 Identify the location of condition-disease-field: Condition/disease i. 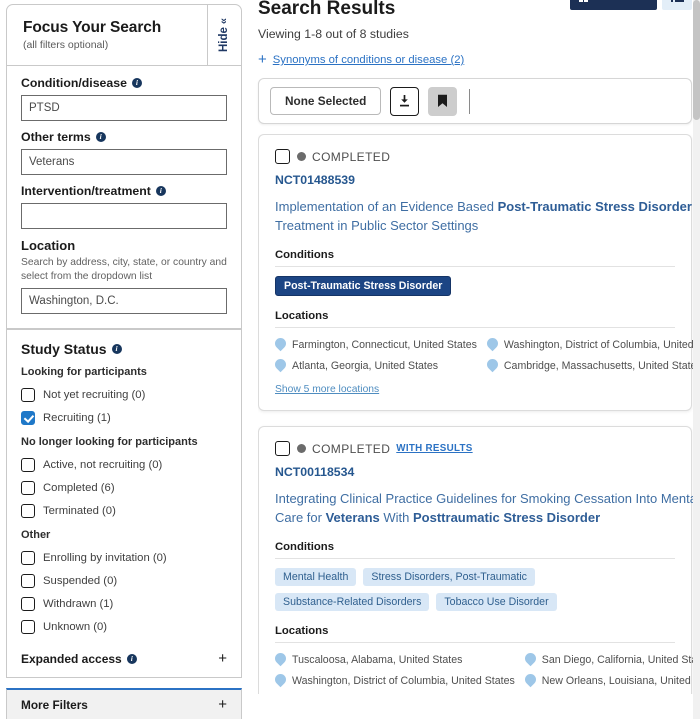
(124, 98).